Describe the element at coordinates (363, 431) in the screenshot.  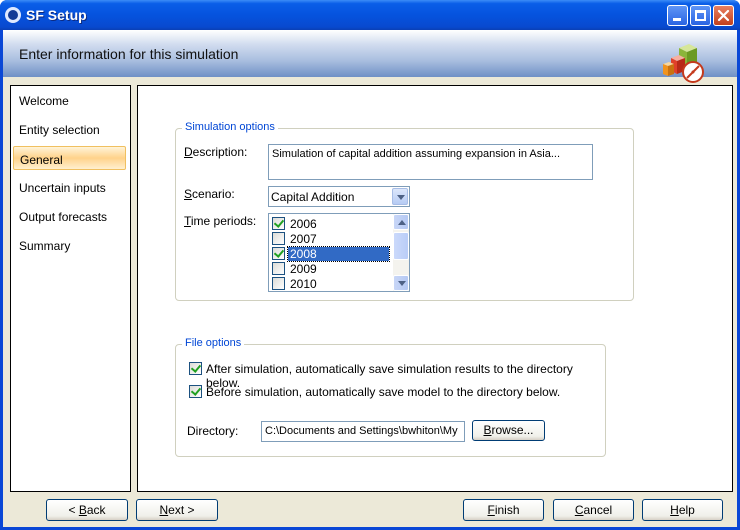
I see `directory-field: C:\Documents and Settings\bwhiton\My` at that location.